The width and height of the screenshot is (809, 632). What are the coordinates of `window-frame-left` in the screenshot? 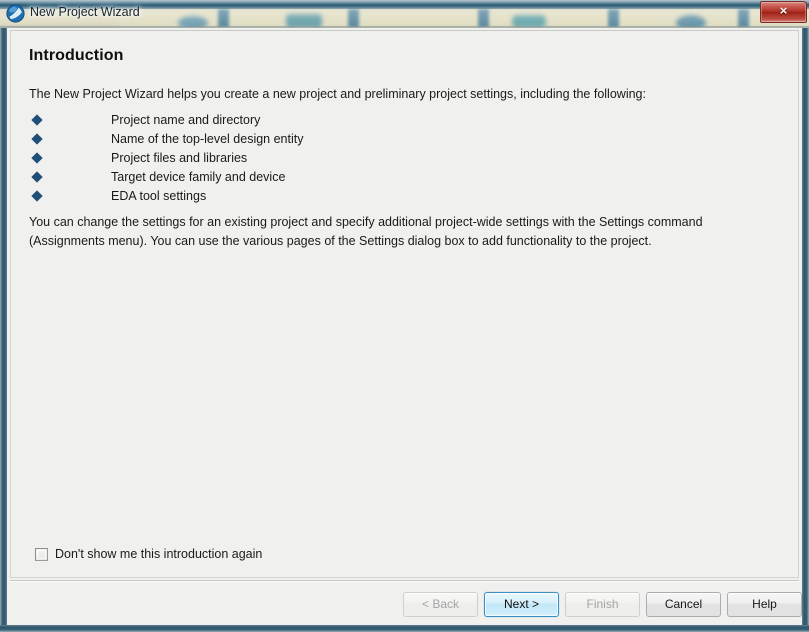 It's located at (3, 330).